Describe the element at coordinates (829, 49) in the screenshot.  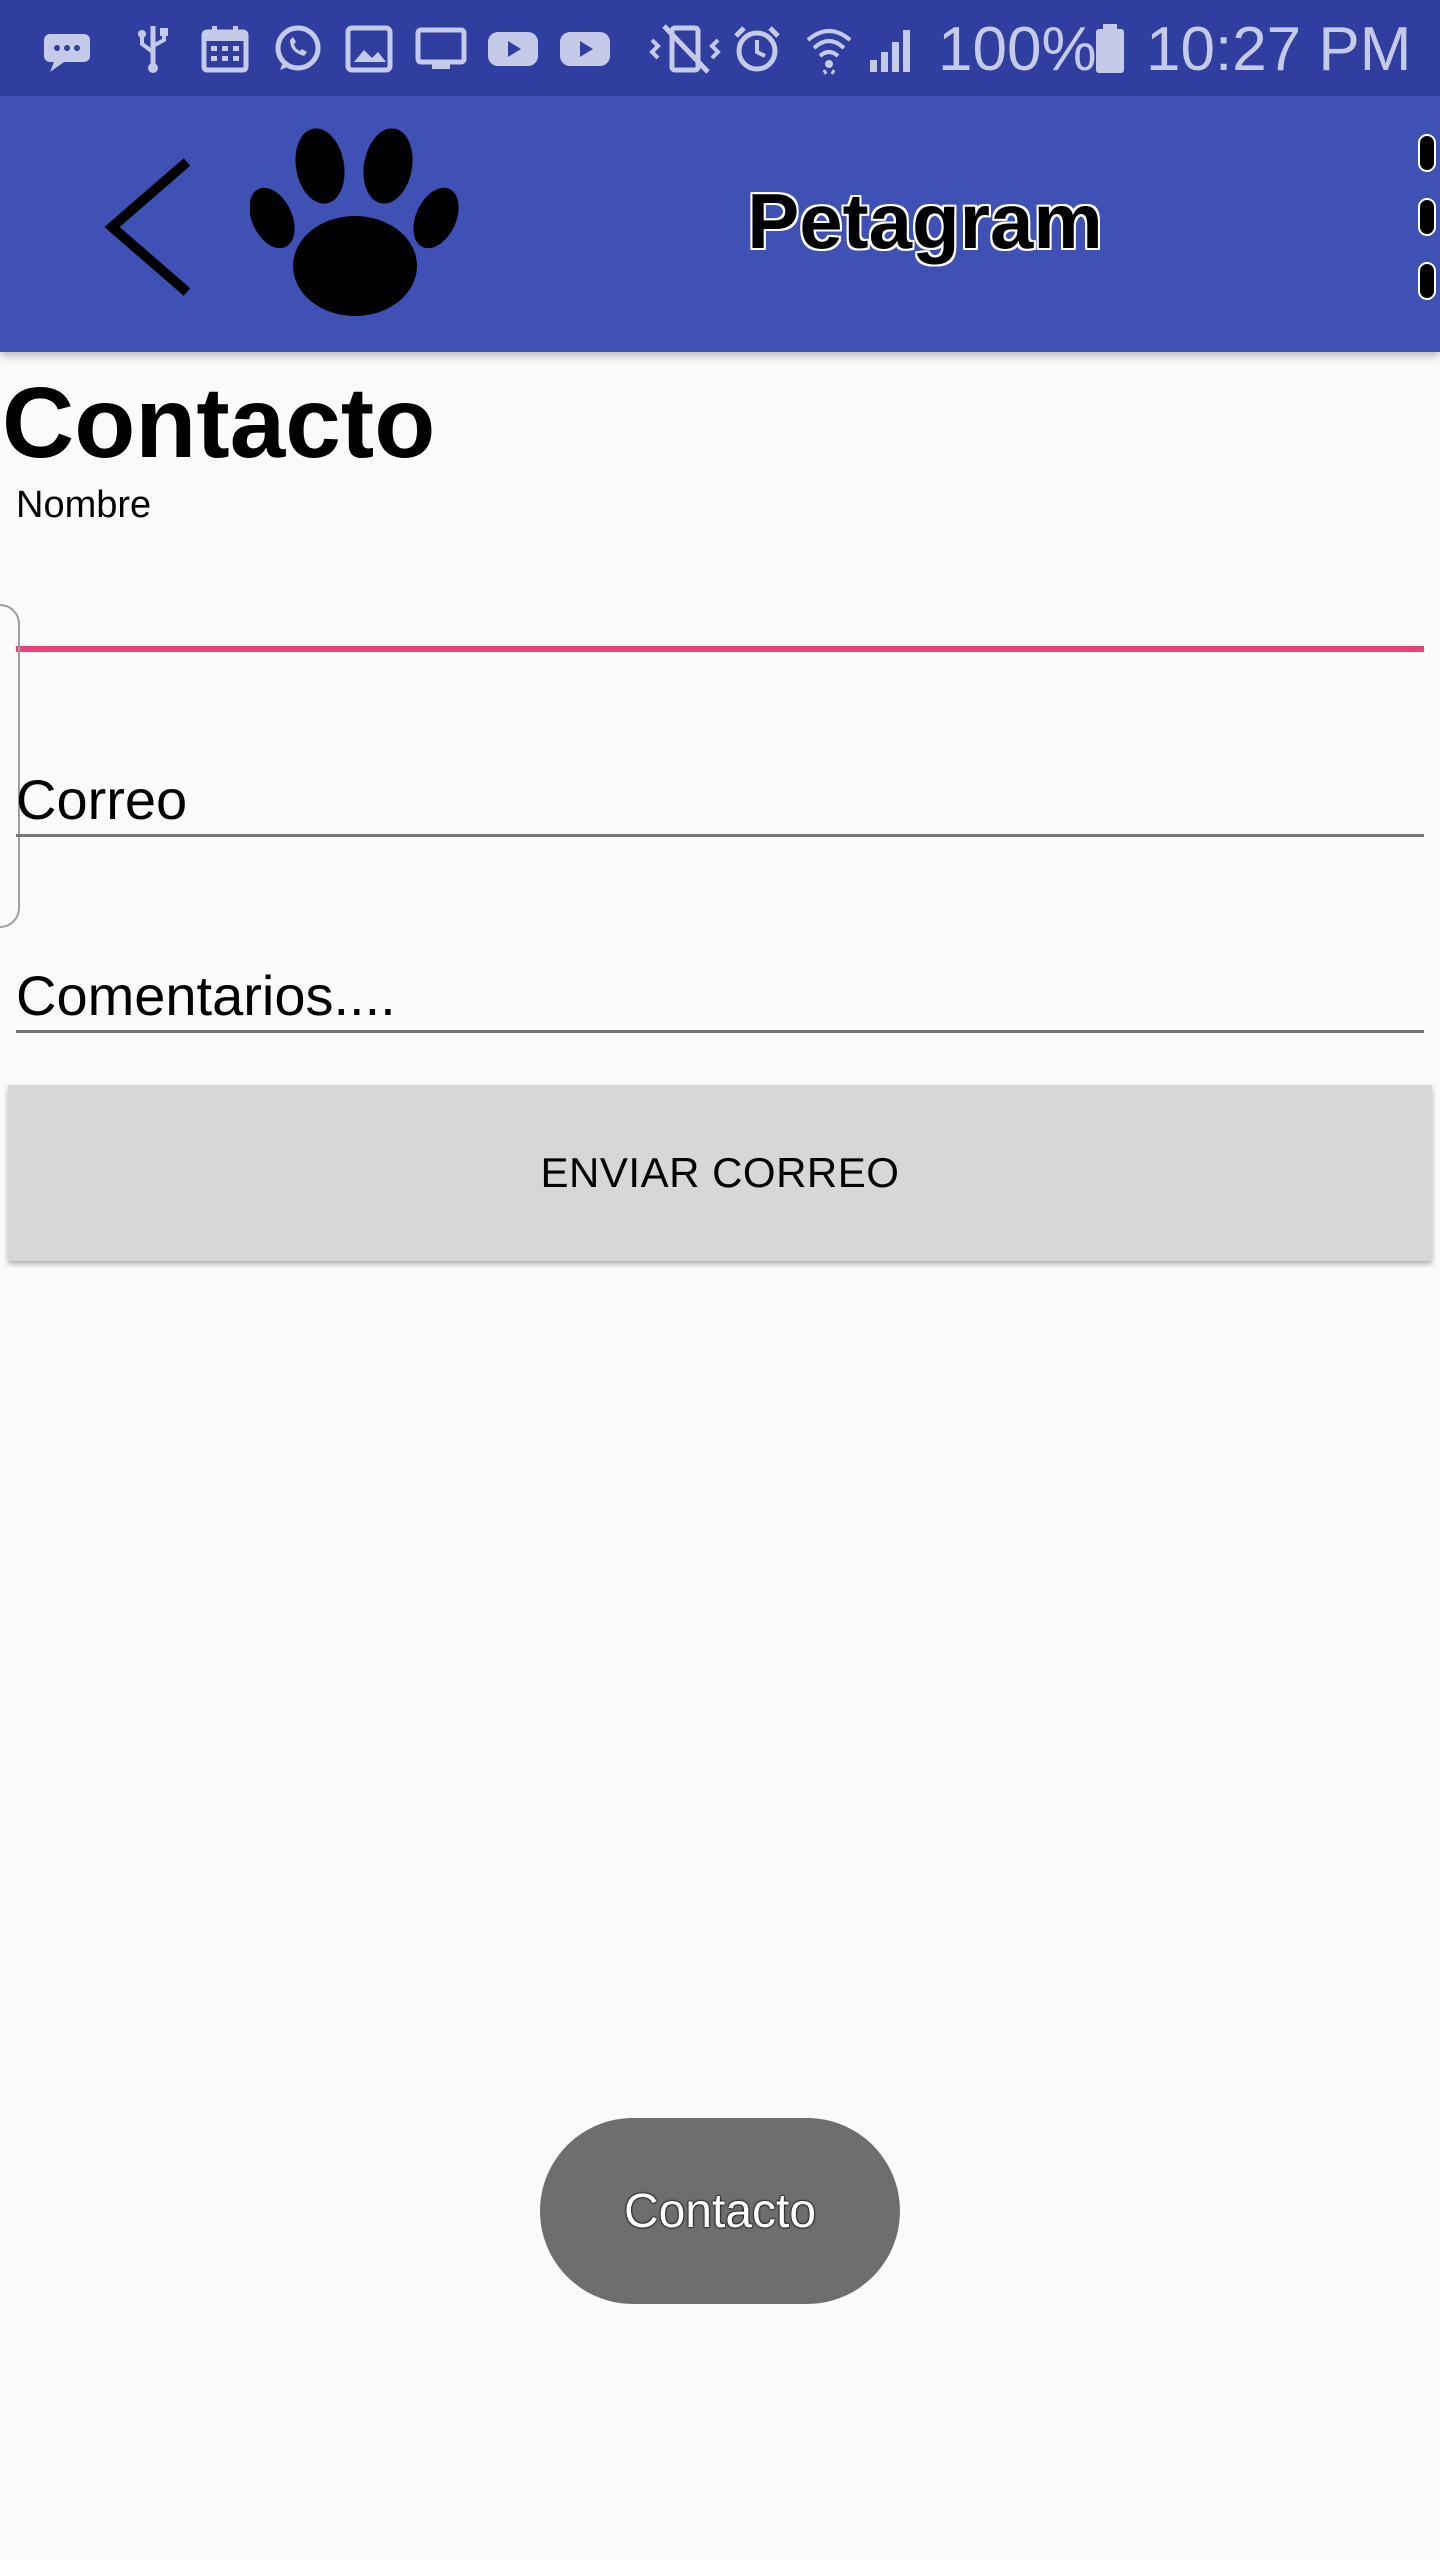
I see `wifi-icon` at that location.